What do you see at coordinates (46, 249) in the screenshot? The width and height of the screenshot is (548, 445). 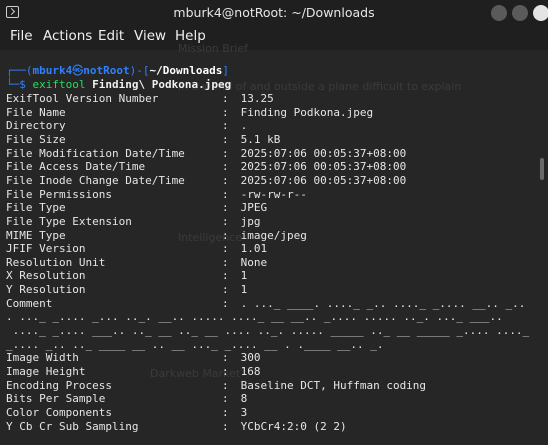 I see `exif-key: JFIF Version` at bounding box center [46, 249].